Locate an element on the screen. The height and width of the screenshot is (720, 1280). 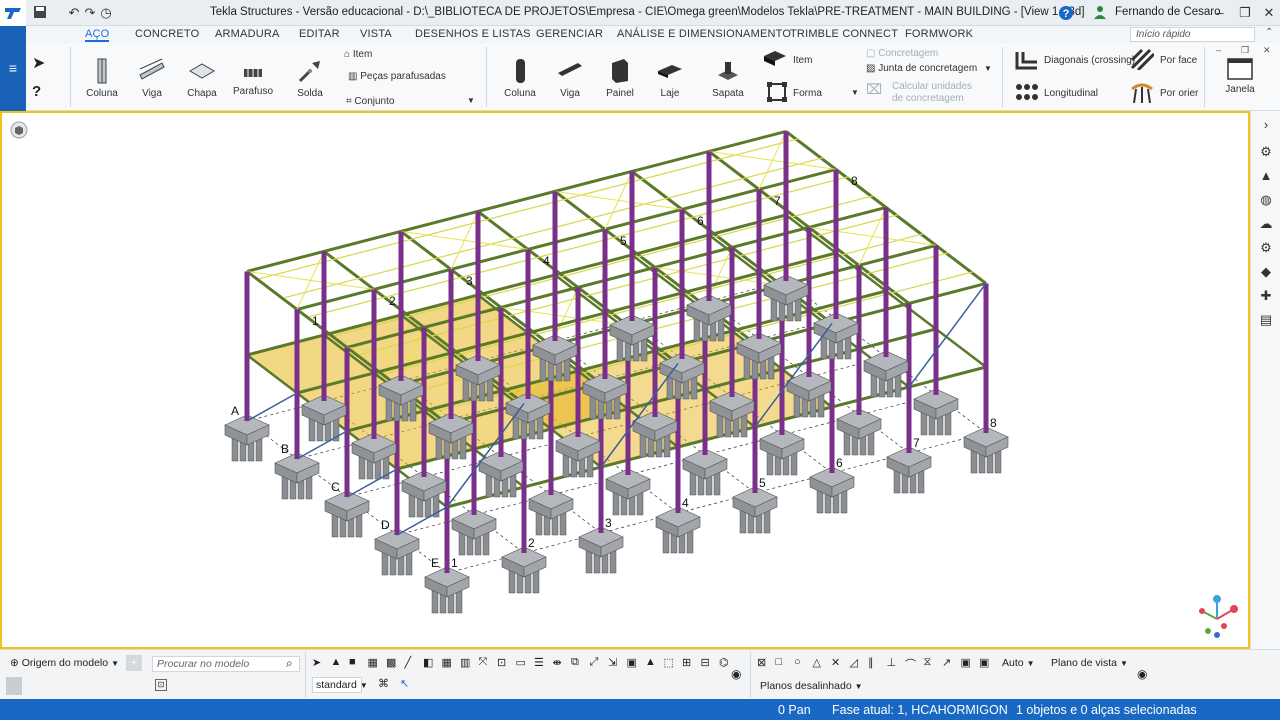
undo-icon: ↶ is located at coordinates (74, 13).